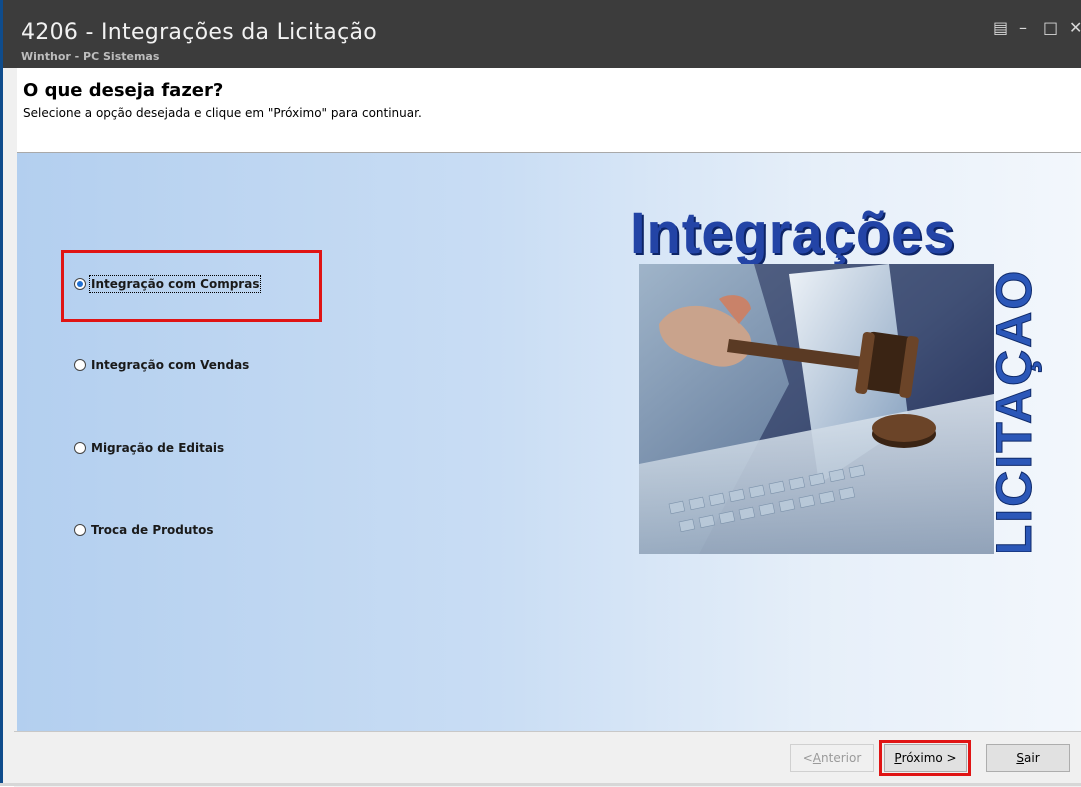 This screenshot has width=1081, height=787. Describe the element at coordinates (841, 758) in the screenshot. I see `anterior-rest: nterior` at that location.